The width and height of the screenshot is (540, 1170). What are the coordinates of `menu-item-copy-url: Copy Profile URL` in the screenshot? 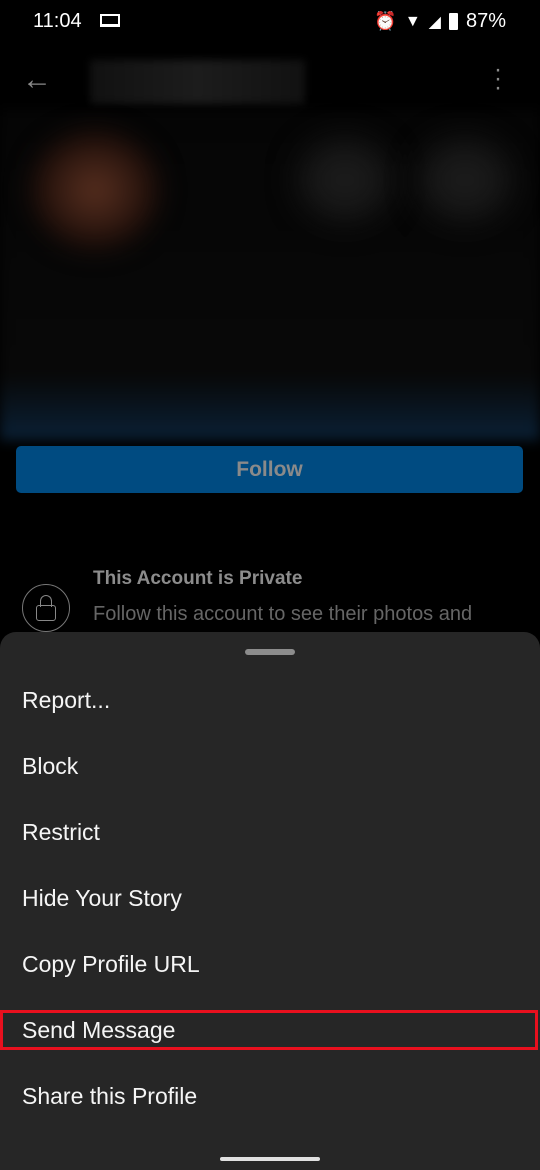 It's located at (270, 964).